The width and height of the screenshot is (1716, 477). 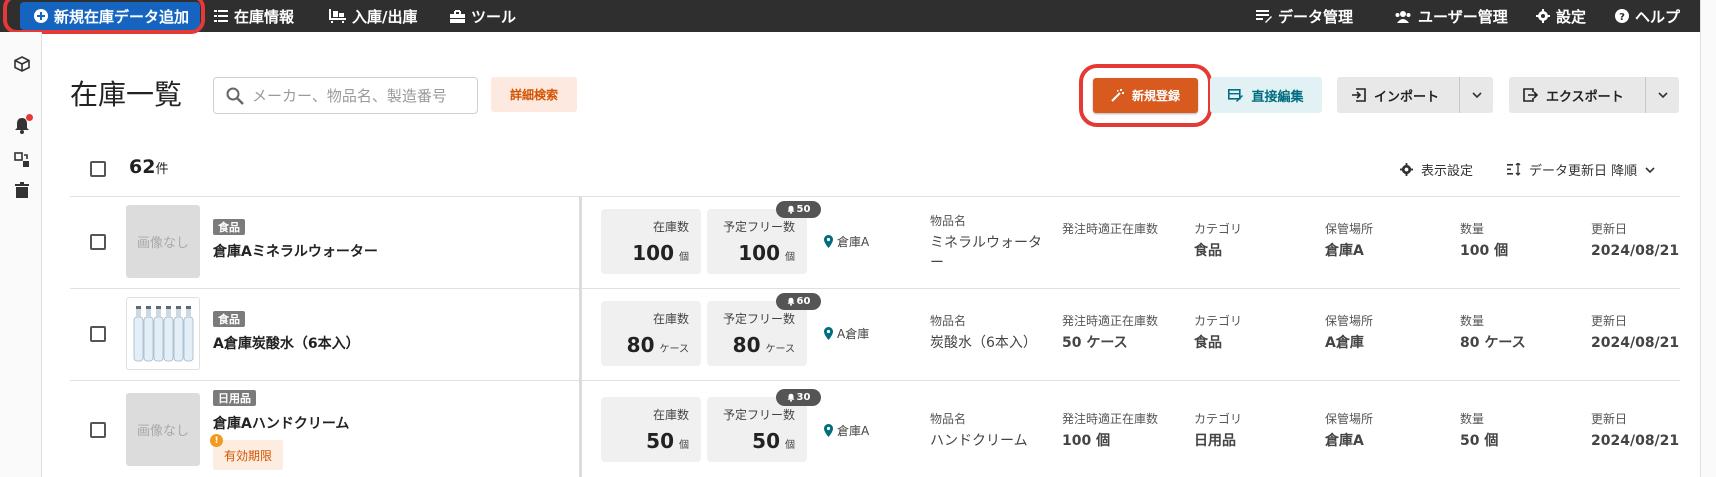 I want to click on search-icon, so click(x=235, y=96).